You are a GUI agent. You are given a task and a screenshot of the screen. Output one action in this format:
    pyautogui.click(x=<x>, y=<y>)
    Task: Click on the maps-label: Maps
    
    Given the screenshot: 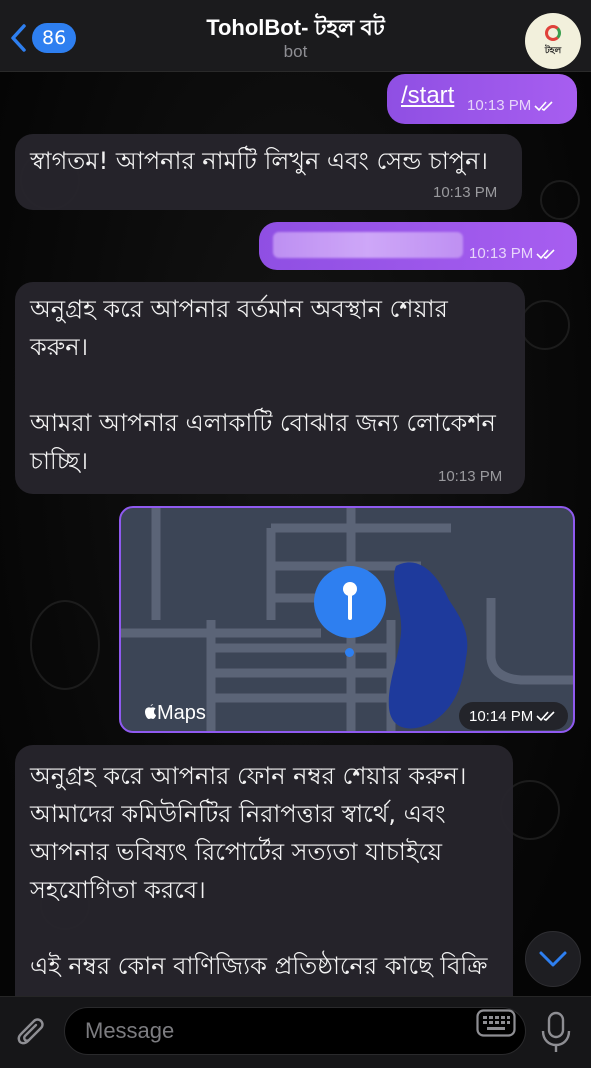 What is the action you would take?
    pyautogui.click(x=174, y=713)
    